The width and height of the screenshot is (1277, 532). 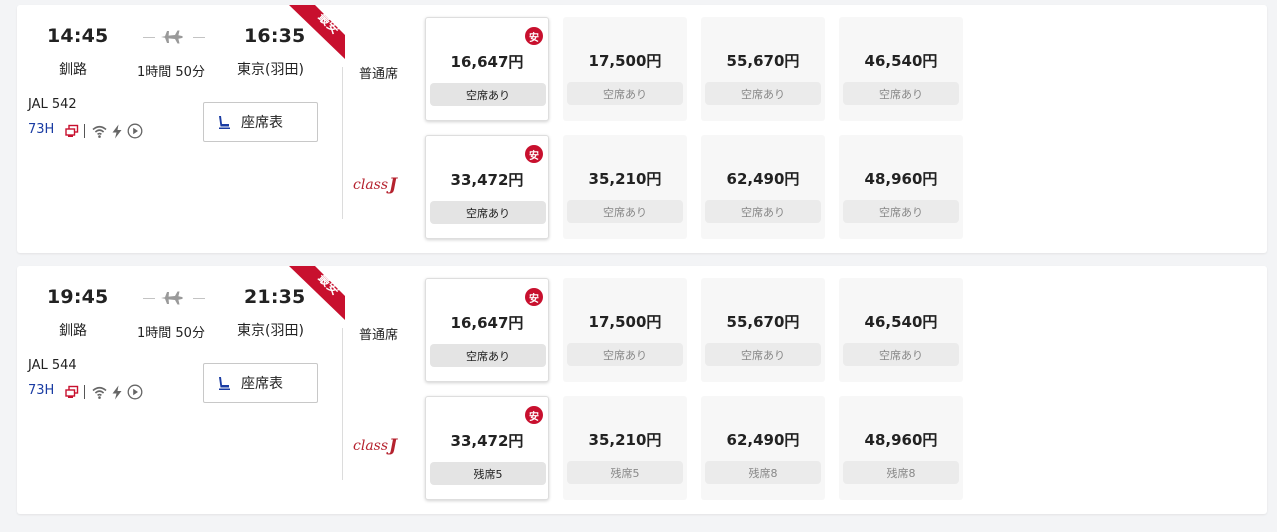 I want to click on fare-option: 安 33,472円 残席5, so click(x=487, y=448).